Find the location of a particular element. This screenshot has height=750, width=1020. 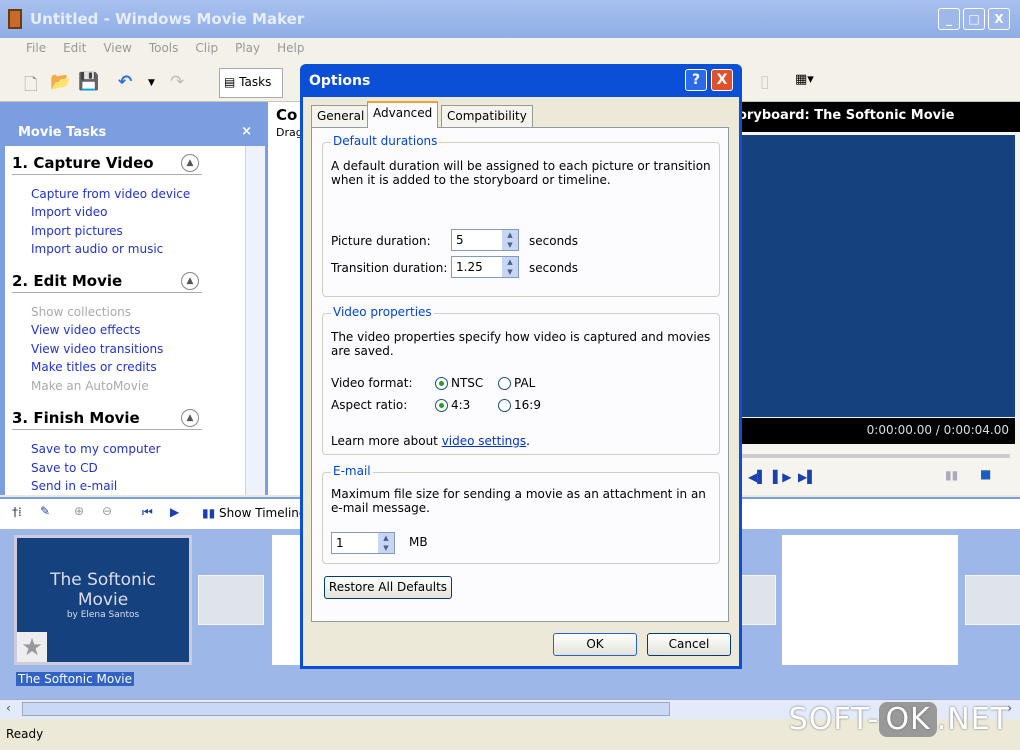

ntsc-label: NTSC is located at coordinates (467, 383).